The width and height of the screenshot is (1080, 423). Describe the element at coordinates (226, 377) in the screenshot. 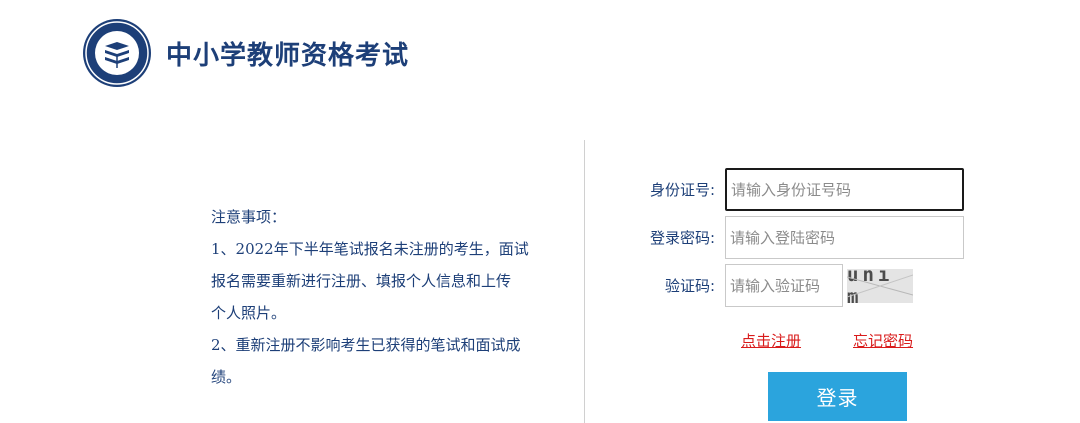

I see `notice-line: 绩。` at that location.